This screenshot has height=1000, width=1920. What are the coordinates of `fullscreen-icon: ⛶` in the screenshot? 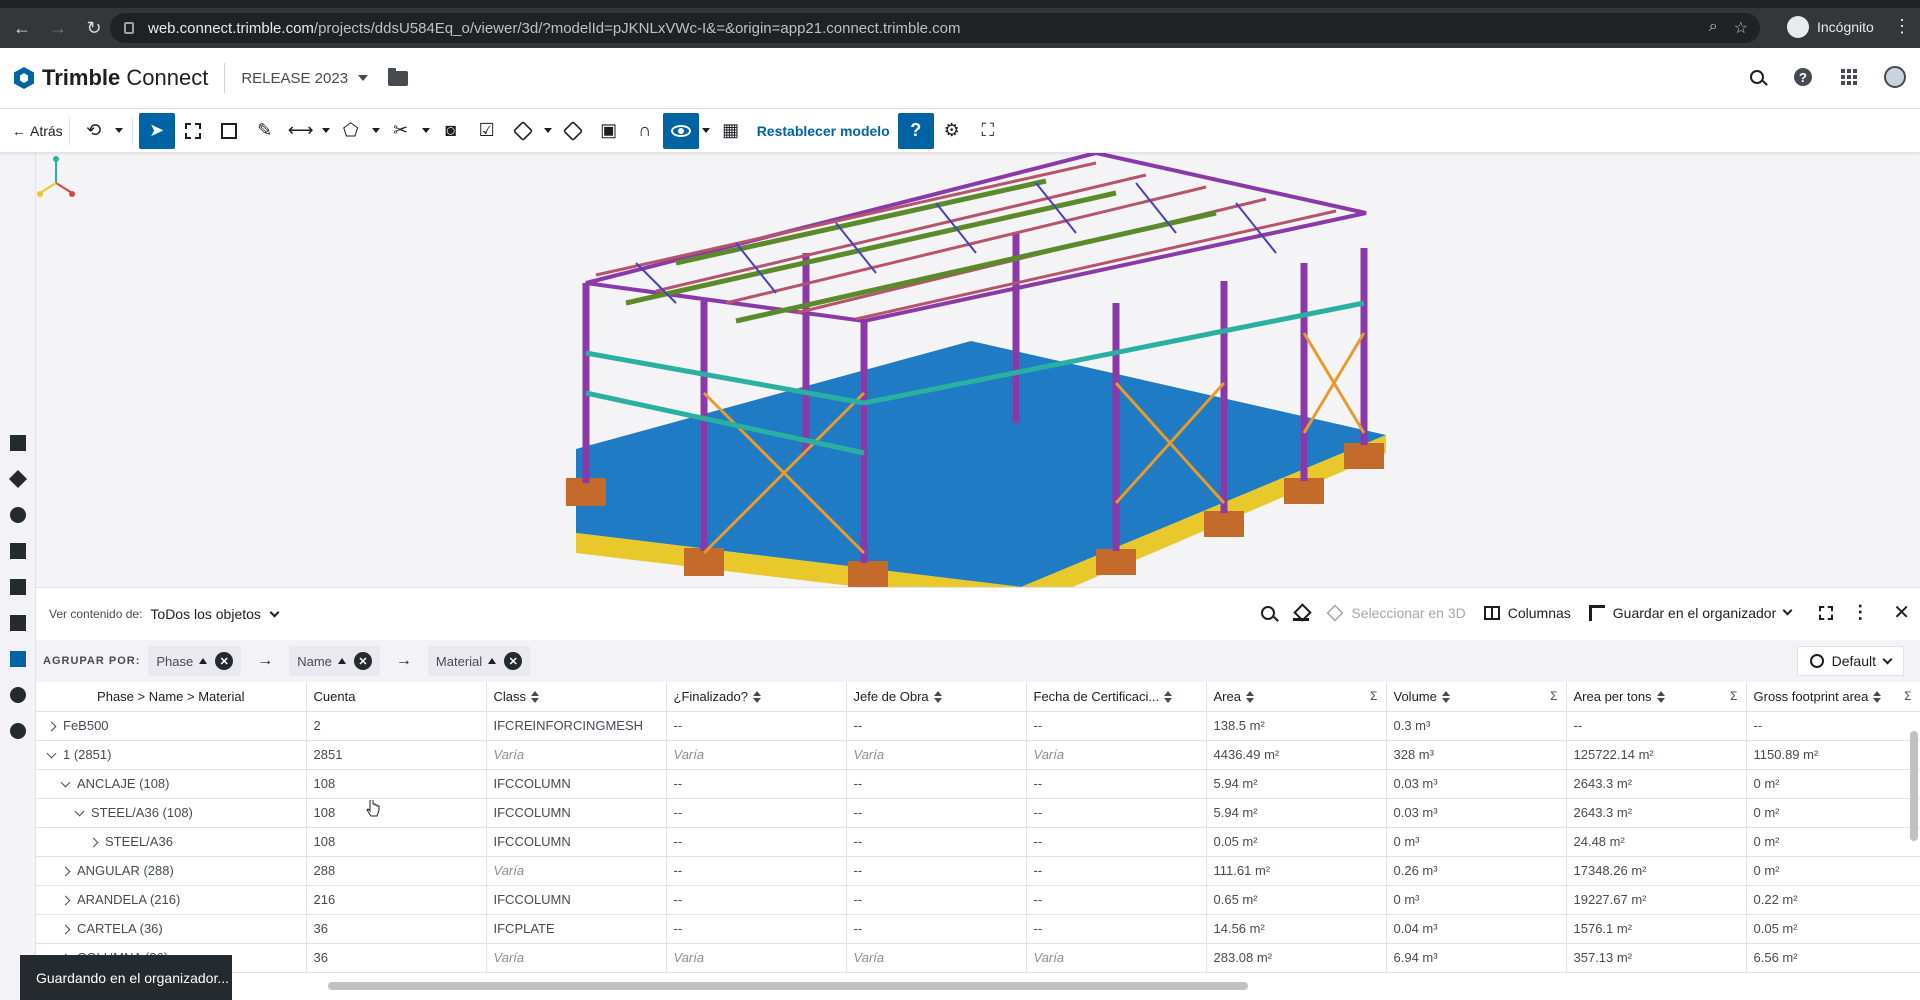 It's located at (988, 131).